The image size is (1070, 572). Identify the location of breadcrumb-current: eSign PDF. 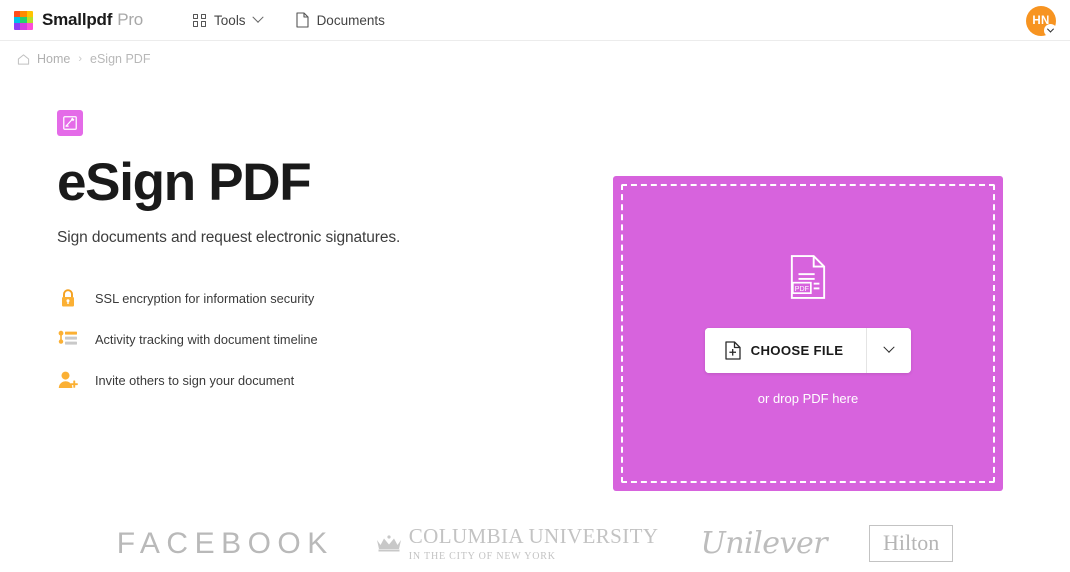
(120, 59).